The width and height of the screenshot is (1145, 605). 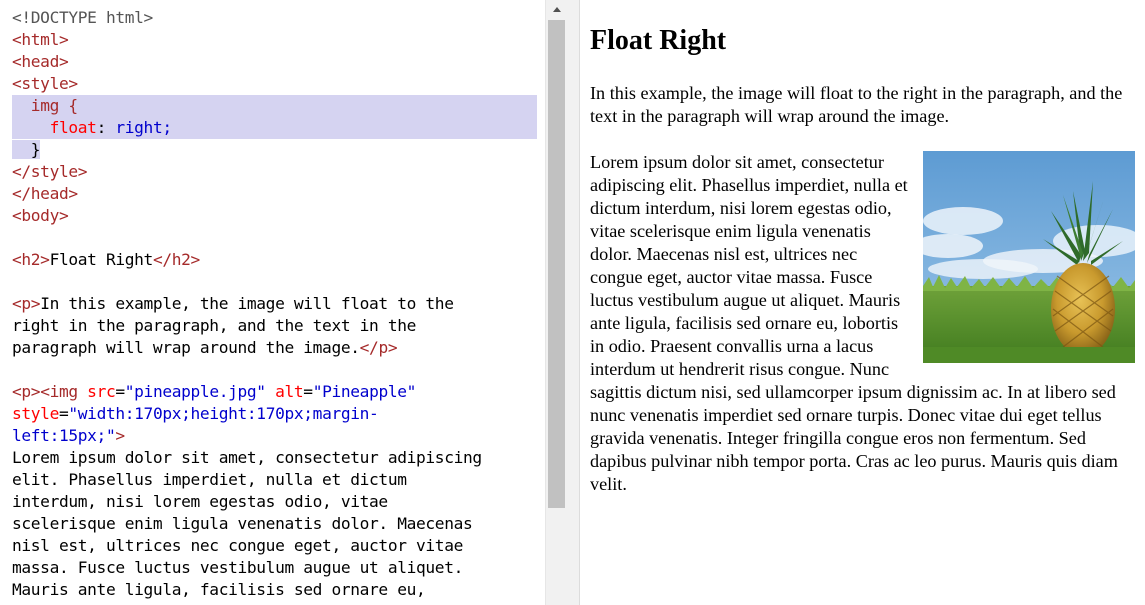 What do you see at coordinates (101, 391) in the screenshot?
I see `code-attribute: src` at bounding box center [101, 391].